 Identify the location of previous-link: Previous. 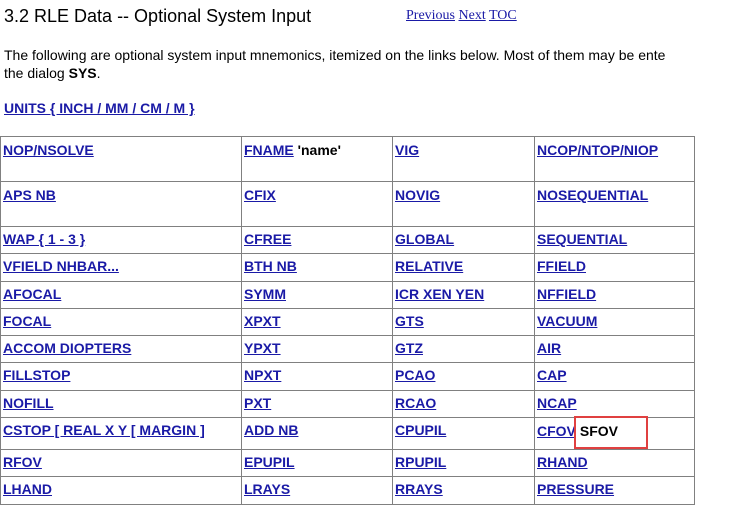
(430, 15).